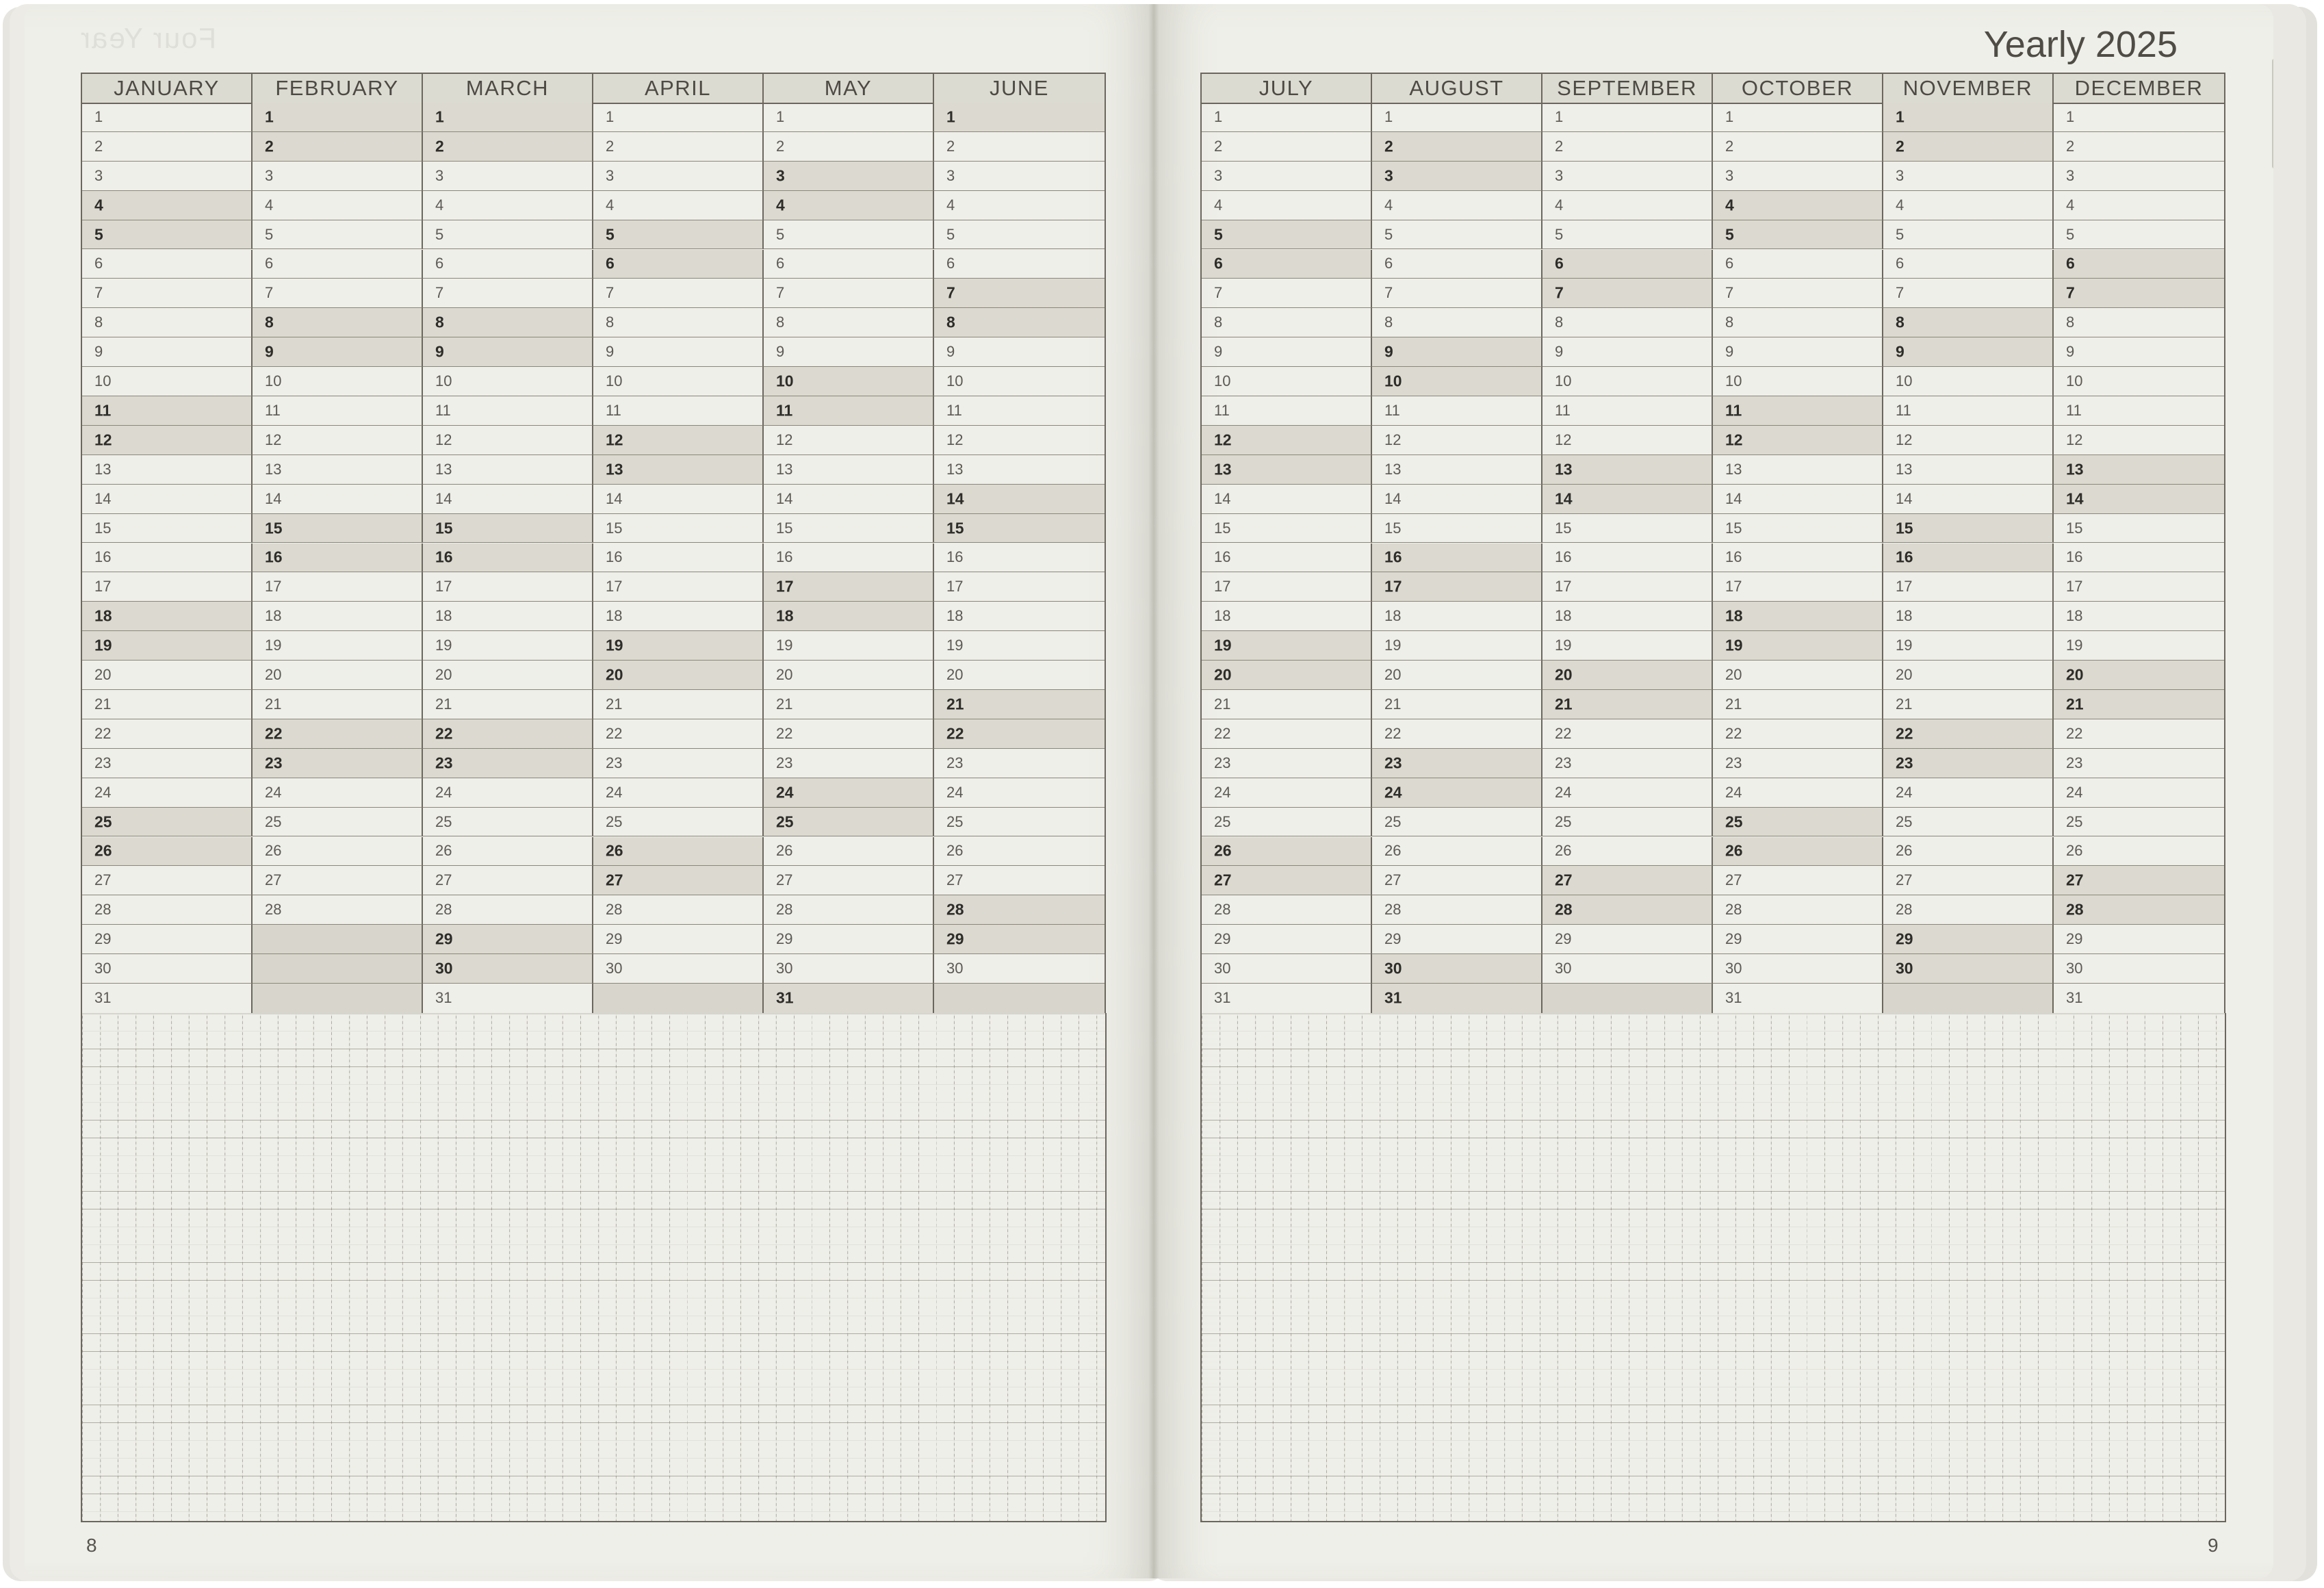  I want to click on day-cell: 6, so click(678, 264).